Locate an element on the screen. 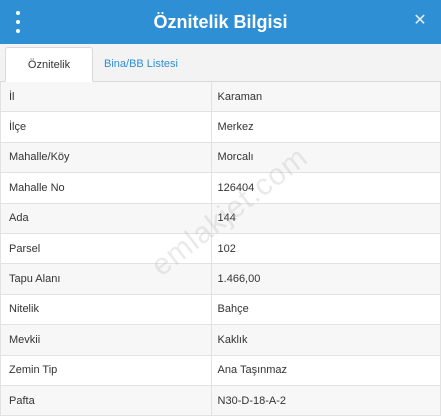 This screenshot has width=441, height=416. row-value: 144 is located at coordinates (325, 218).